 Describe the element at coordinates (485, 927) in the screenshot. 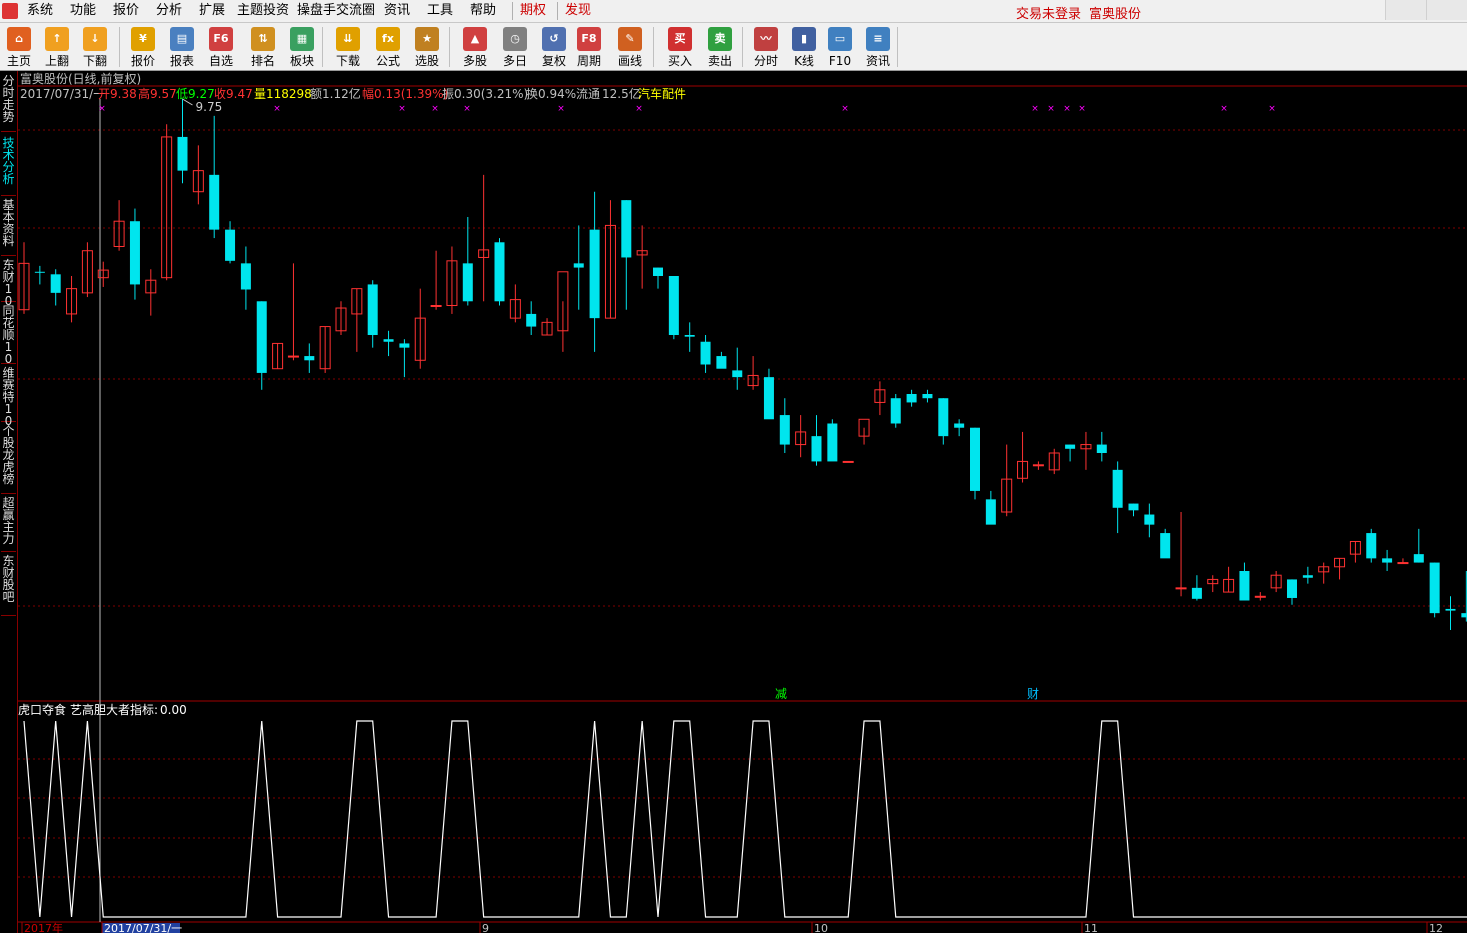

I see `xaxis-label: 9` at that location.